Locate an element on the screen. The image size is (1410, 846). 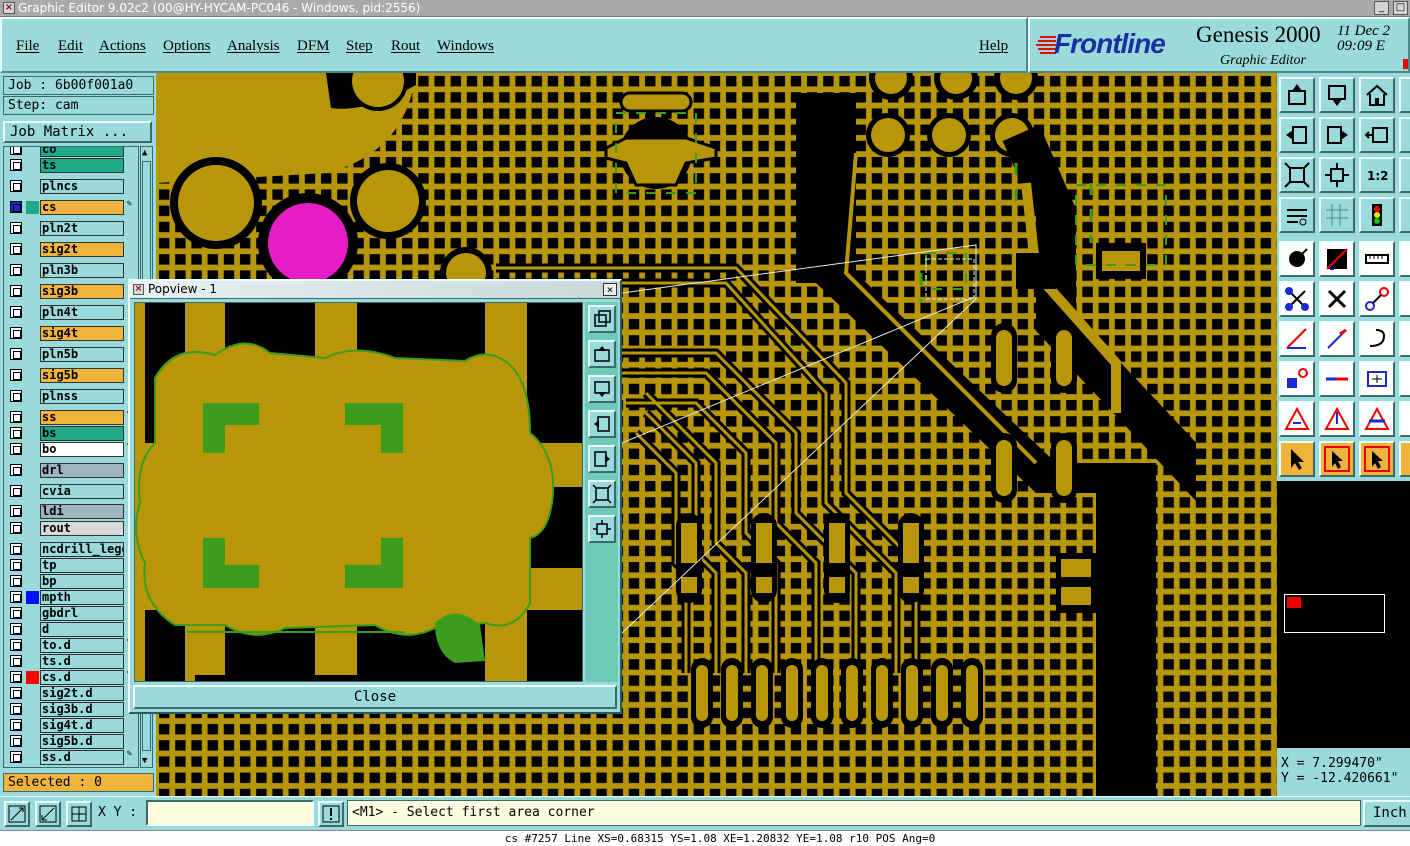
layer-row: sig2t is located at coordinates (69, 249).